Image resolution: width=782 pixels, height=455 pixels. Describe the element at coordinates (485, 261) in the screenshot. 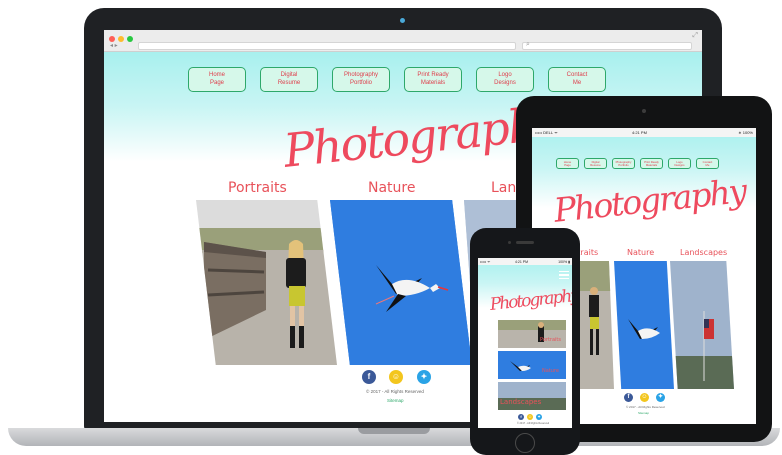

I see `carrier-signal: ••••• ᯤ` at that location.